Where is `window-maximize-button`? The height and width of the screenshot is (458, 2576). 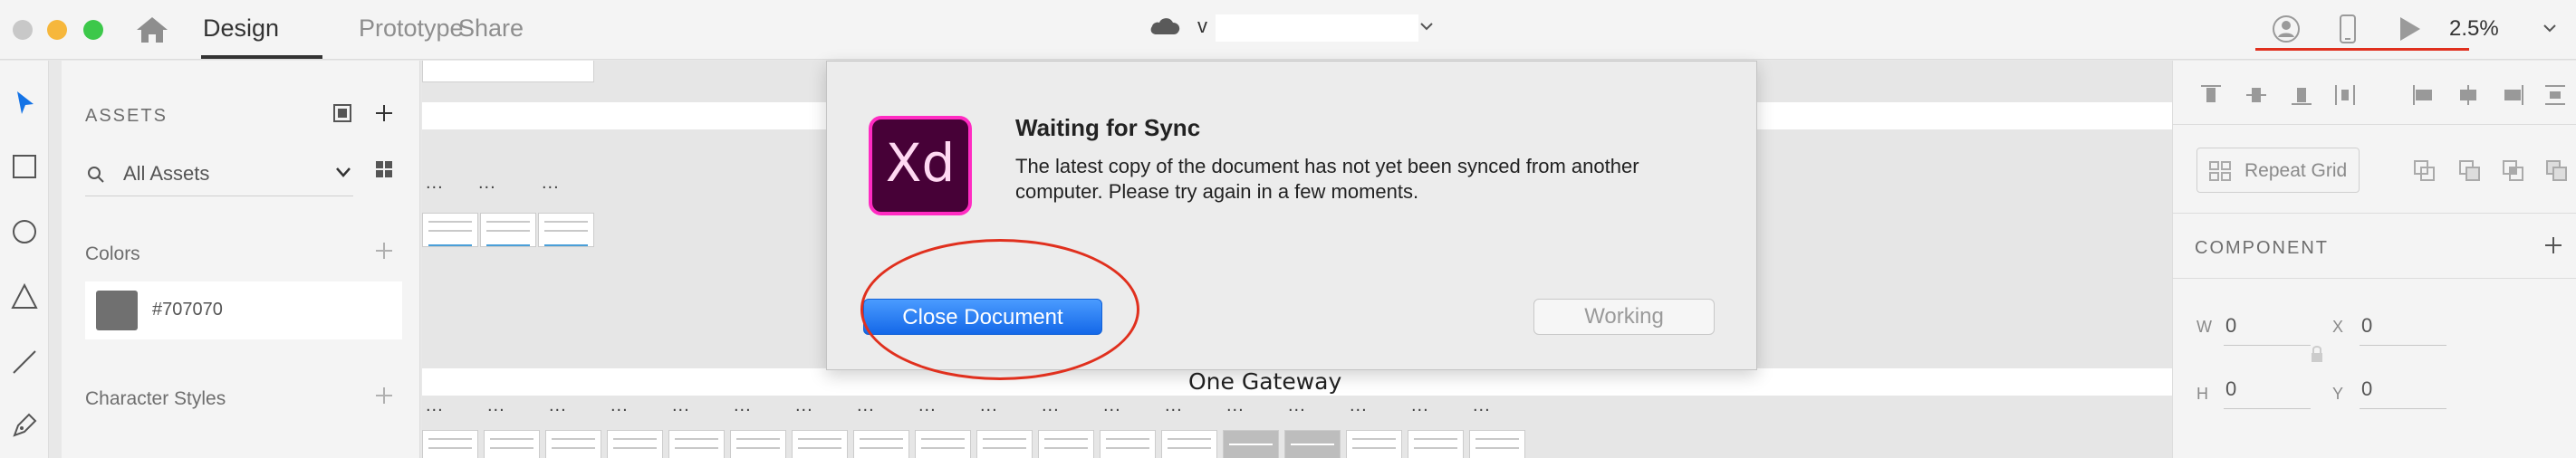
window-maximize-button is located at coordinates (93, 30).